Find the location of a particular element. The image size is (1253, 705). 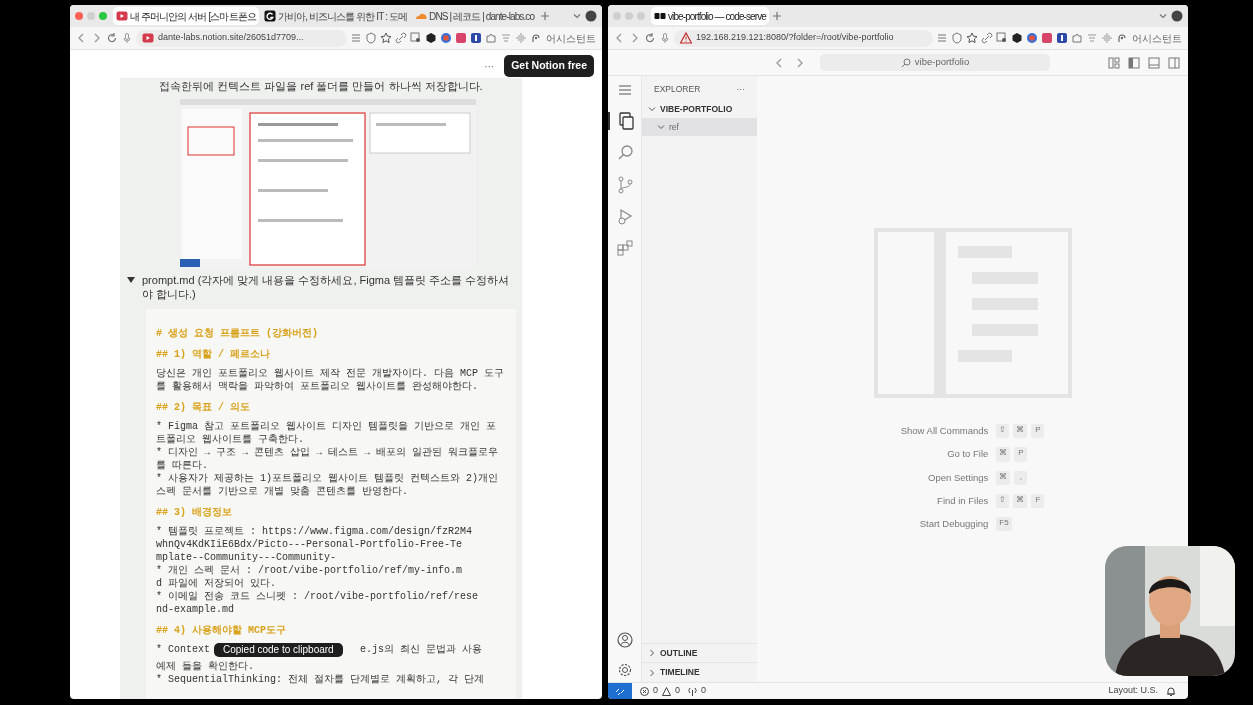

code-heading: # 생성 요청 프롬프트 (강화버전) is located at coordinates (237, 333).